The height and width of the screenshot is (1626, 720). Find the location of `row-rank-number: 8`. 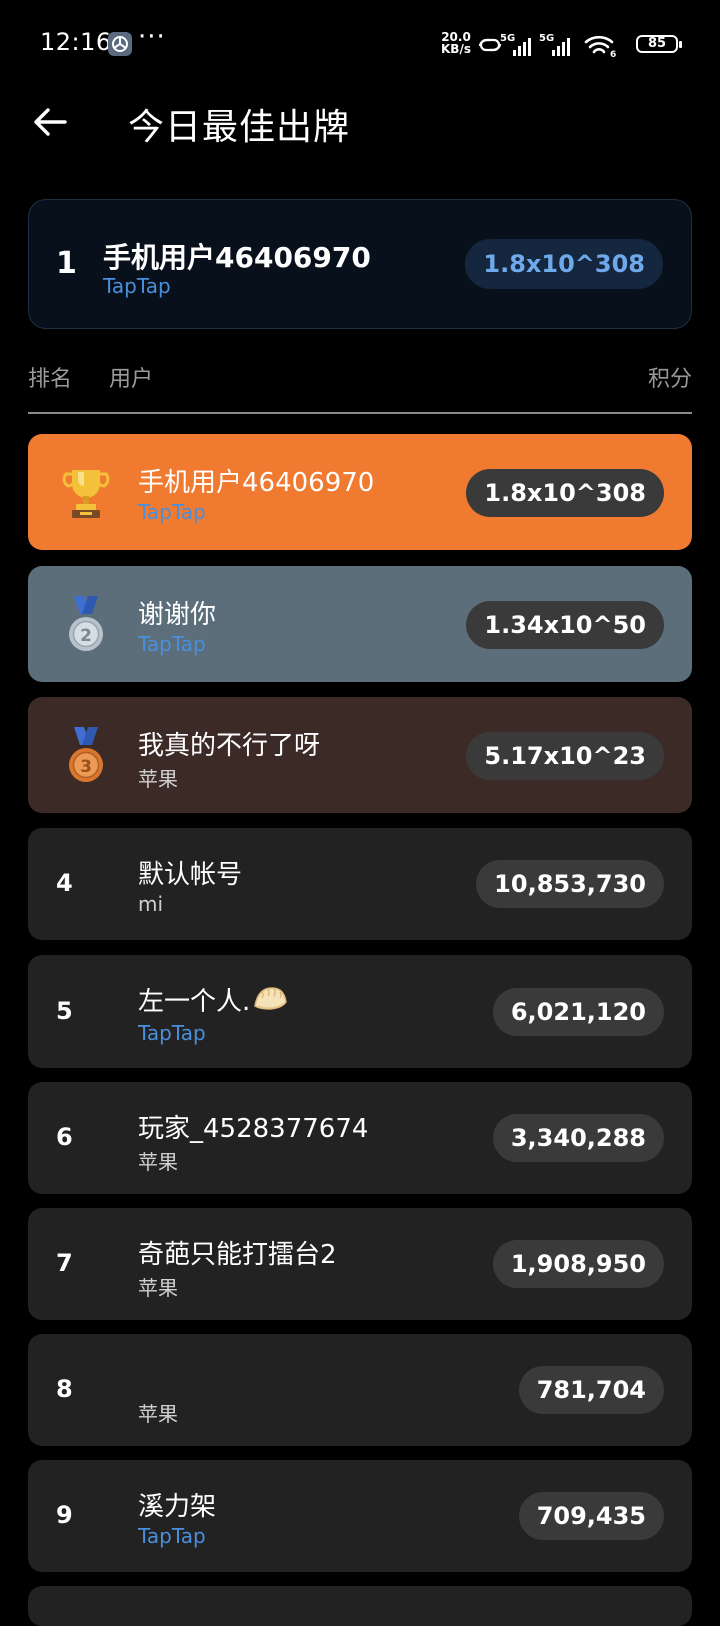

row-rank-number: 8 is located at coordinates (64, 1389).